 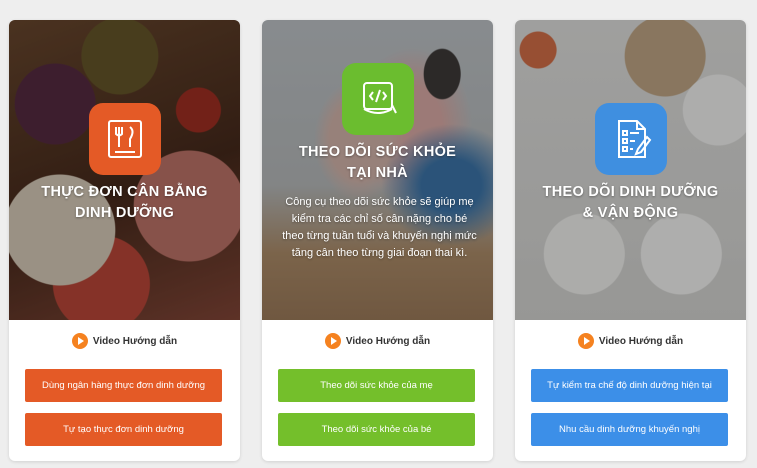 What do you see at coordinates (124, 139) in the screenshot?
I see `menu-card-icon` at bounding box center [124, 139].